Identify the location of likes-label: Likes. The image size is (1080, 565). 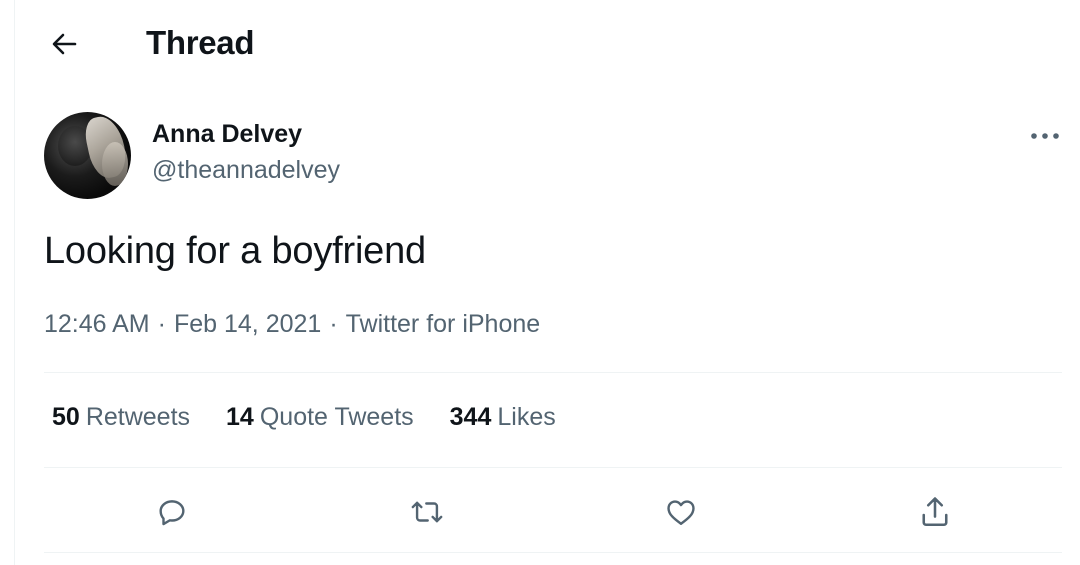
(526, 417).